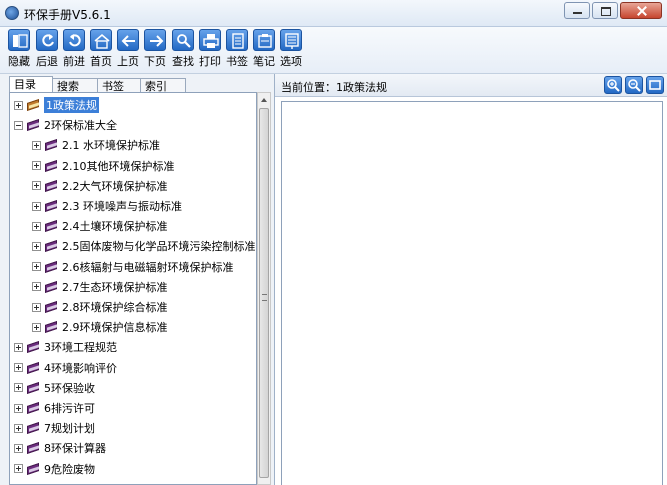 The image size is (667, 485). What do you see at coordinates (80, 368) in the screenshot?
I see `tree-item-label: 4环境影响评价` at bounding box center [80, 368].